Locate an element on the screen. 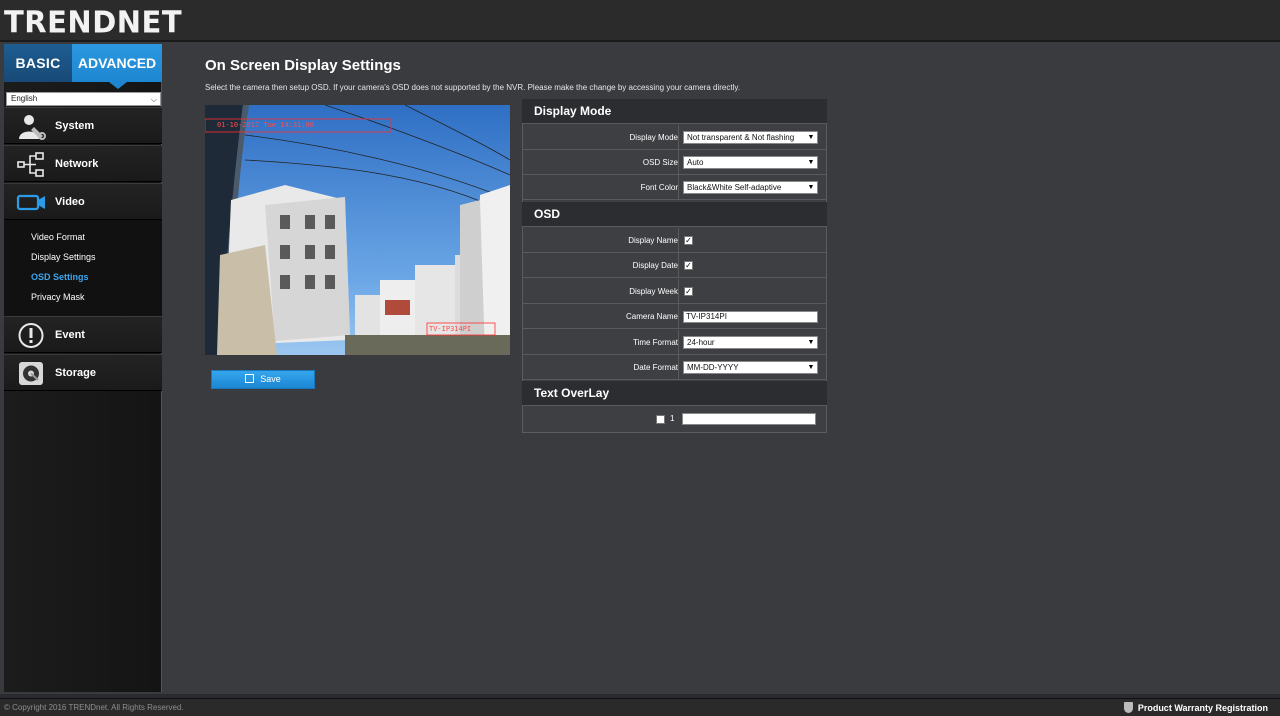 Image resolution: width=1280 pixels, height=716 pixels. display-mode-select: Not transparent & Not flashing ▼ is located at coordinates (750, 137).